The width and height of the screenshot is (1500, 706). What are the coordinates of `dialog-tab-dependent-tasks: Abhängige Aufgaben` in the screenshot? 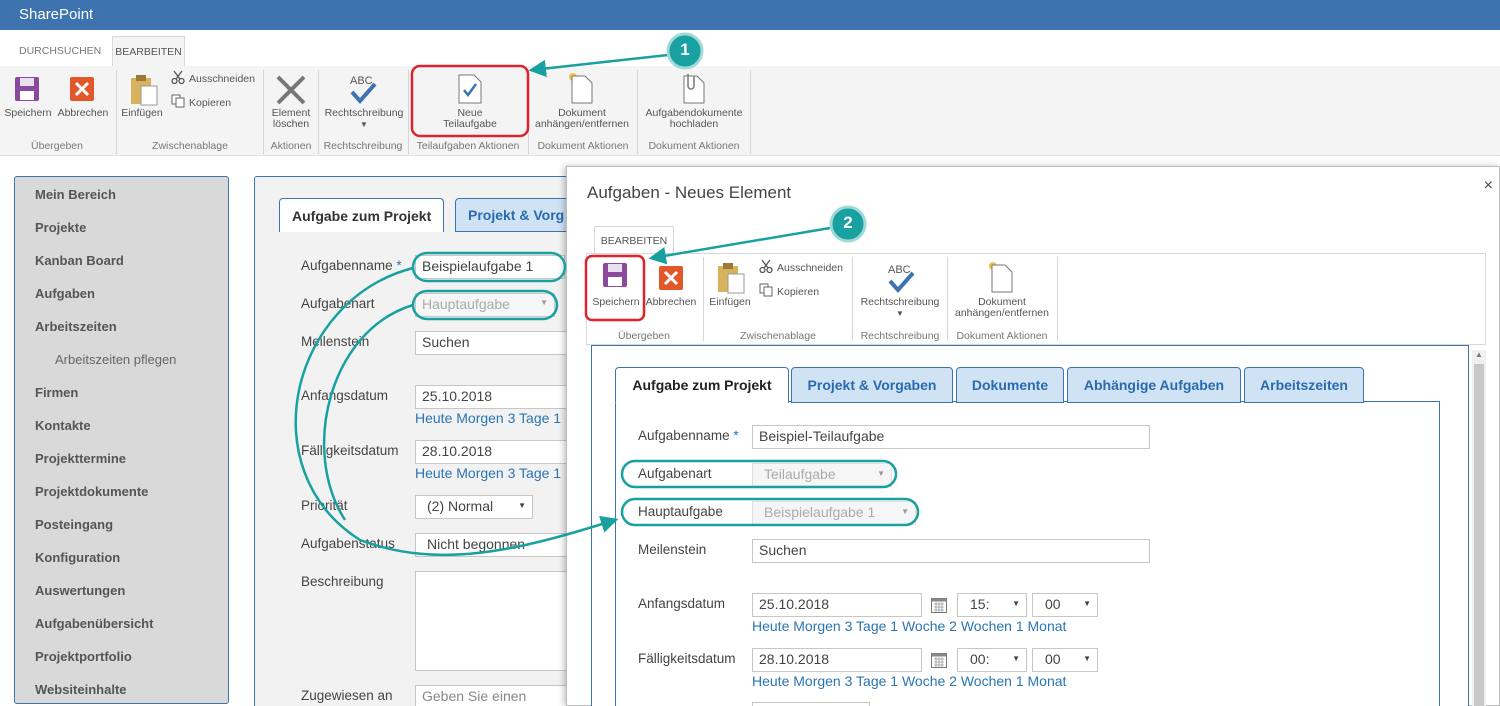 It's located at (1154, 385).